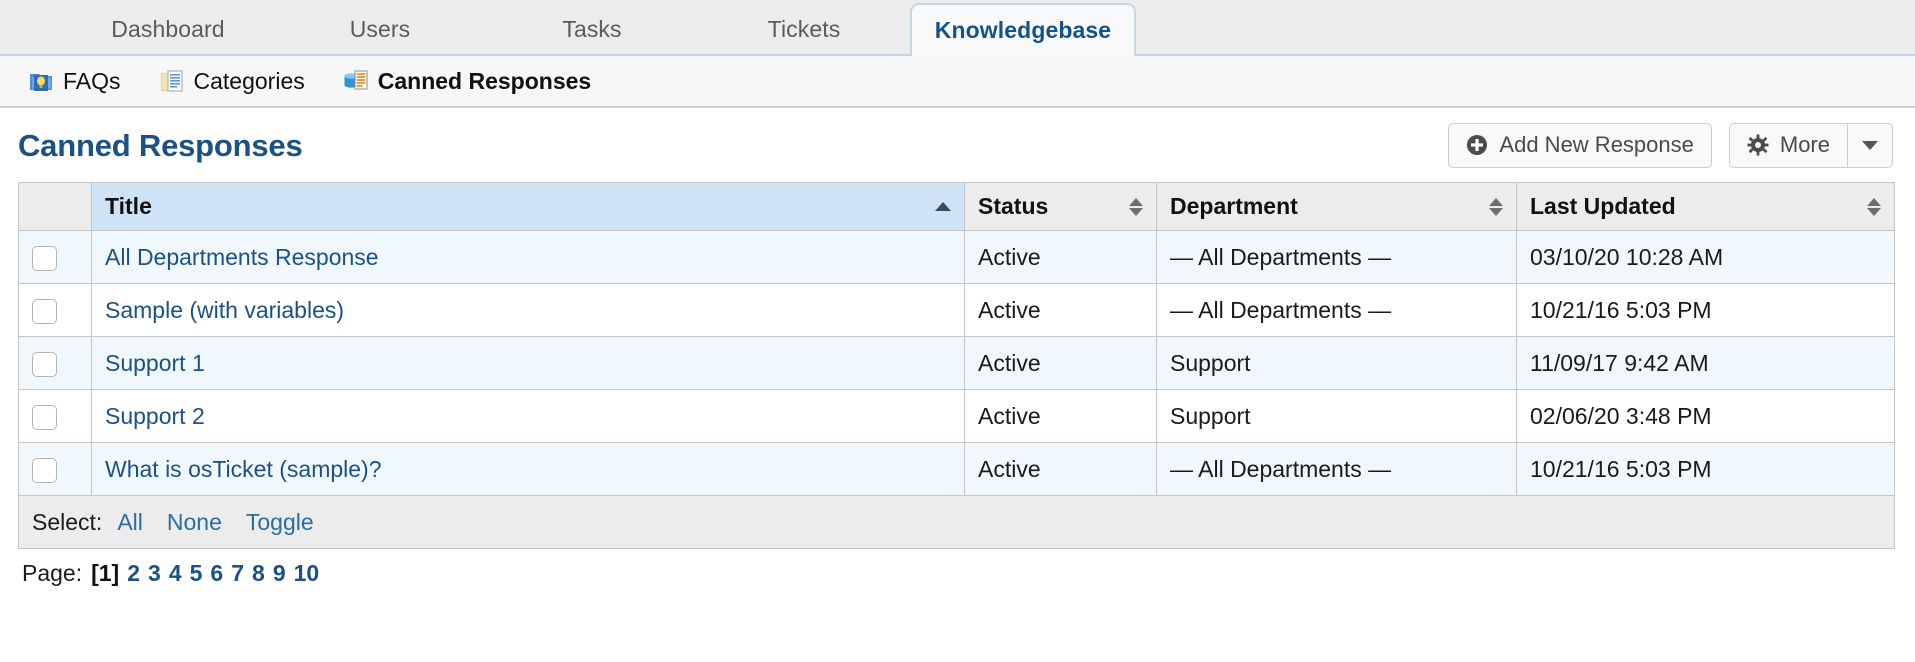 This screenshot has height=662, width=1915. What do you see at coordinates (356, 81) in the screenshot?
I see `canned-responses-icon` at bounding box center [356, 81].